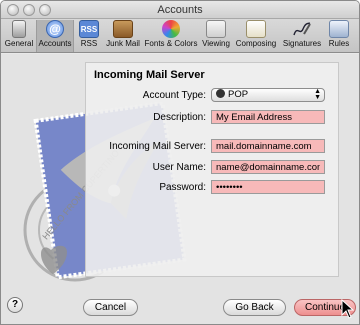 Image resolution: width=360 pixels, height=325 pixels. I want to click on window-title: Accounts, so click(180, 10).